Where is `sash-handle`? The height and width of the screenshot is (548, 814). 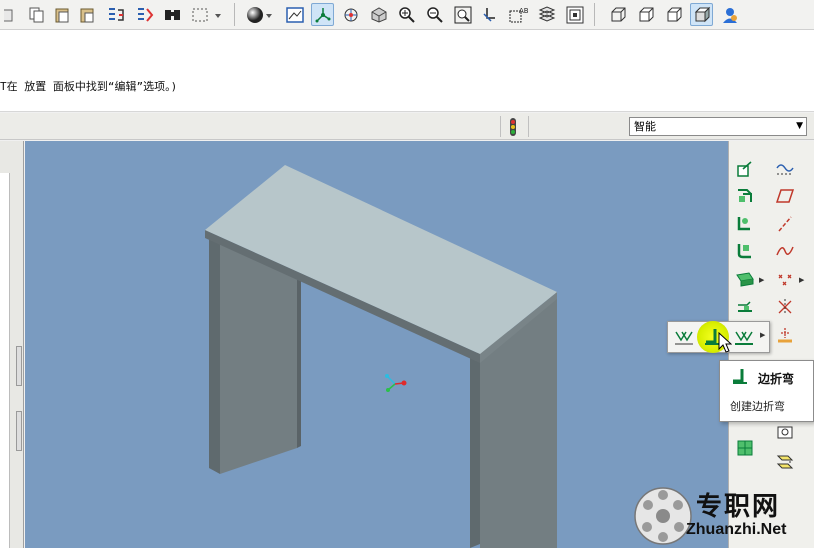 sash-handle is located at coordinates (19, 366).